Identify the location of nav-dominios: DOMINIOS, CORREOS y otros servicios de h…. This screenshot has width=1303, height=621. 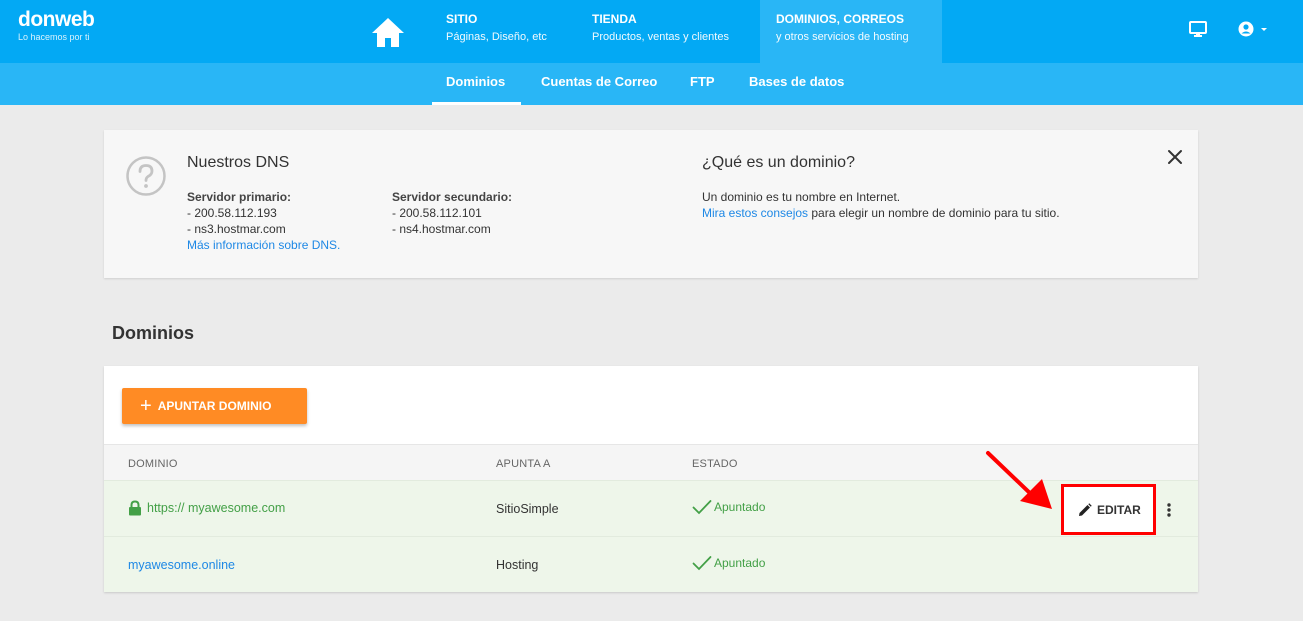
(851, 31).